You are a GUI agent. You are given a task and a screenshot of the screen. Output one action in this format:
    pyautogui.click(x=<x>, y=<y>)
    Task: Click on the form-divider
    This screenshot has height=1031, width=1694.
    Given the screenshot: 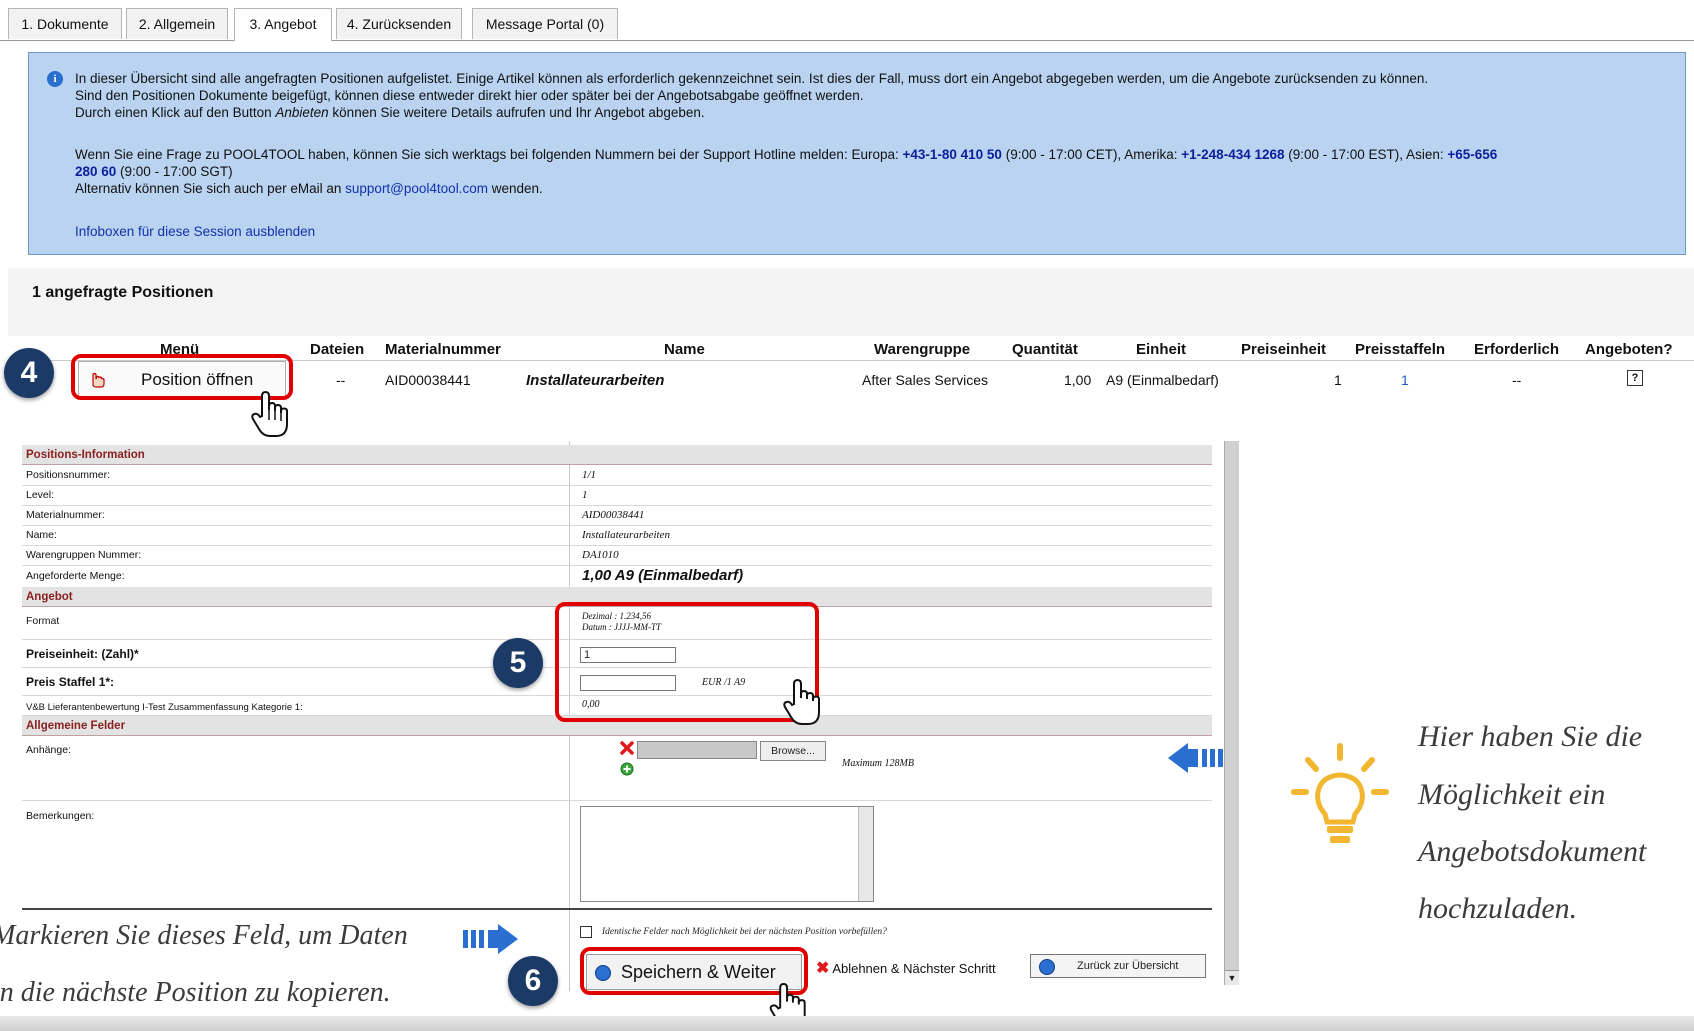 What is the action you would take?
    pyautogui.click(x=617, y=909)
    